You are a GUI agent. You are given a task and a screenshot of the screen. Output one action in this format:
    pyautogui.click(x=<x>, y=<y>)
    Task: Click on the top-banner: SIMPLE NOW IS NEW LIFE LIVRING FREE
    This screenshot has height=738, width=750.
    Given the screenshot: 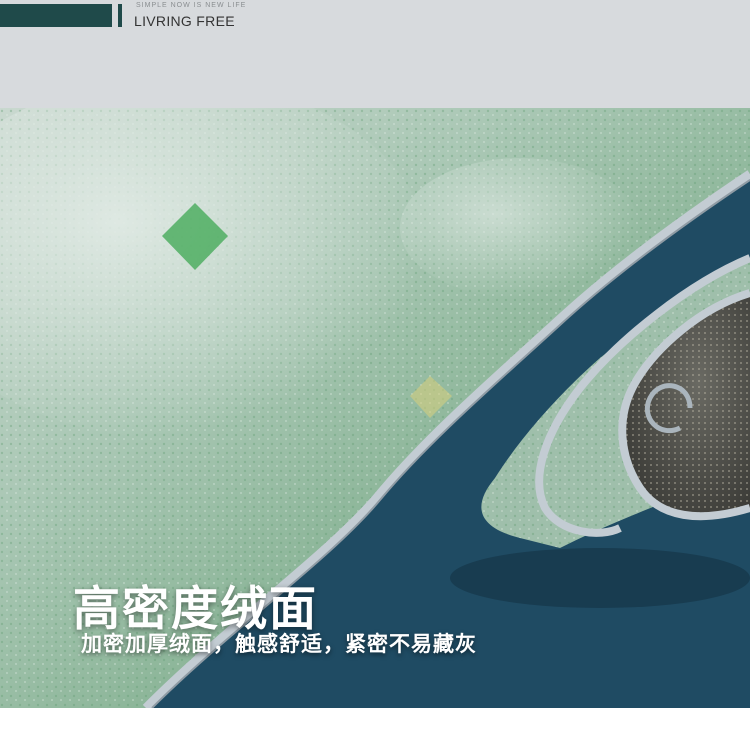 What is the action you would take?
    pyautogui.click(x=375, y=54)
    